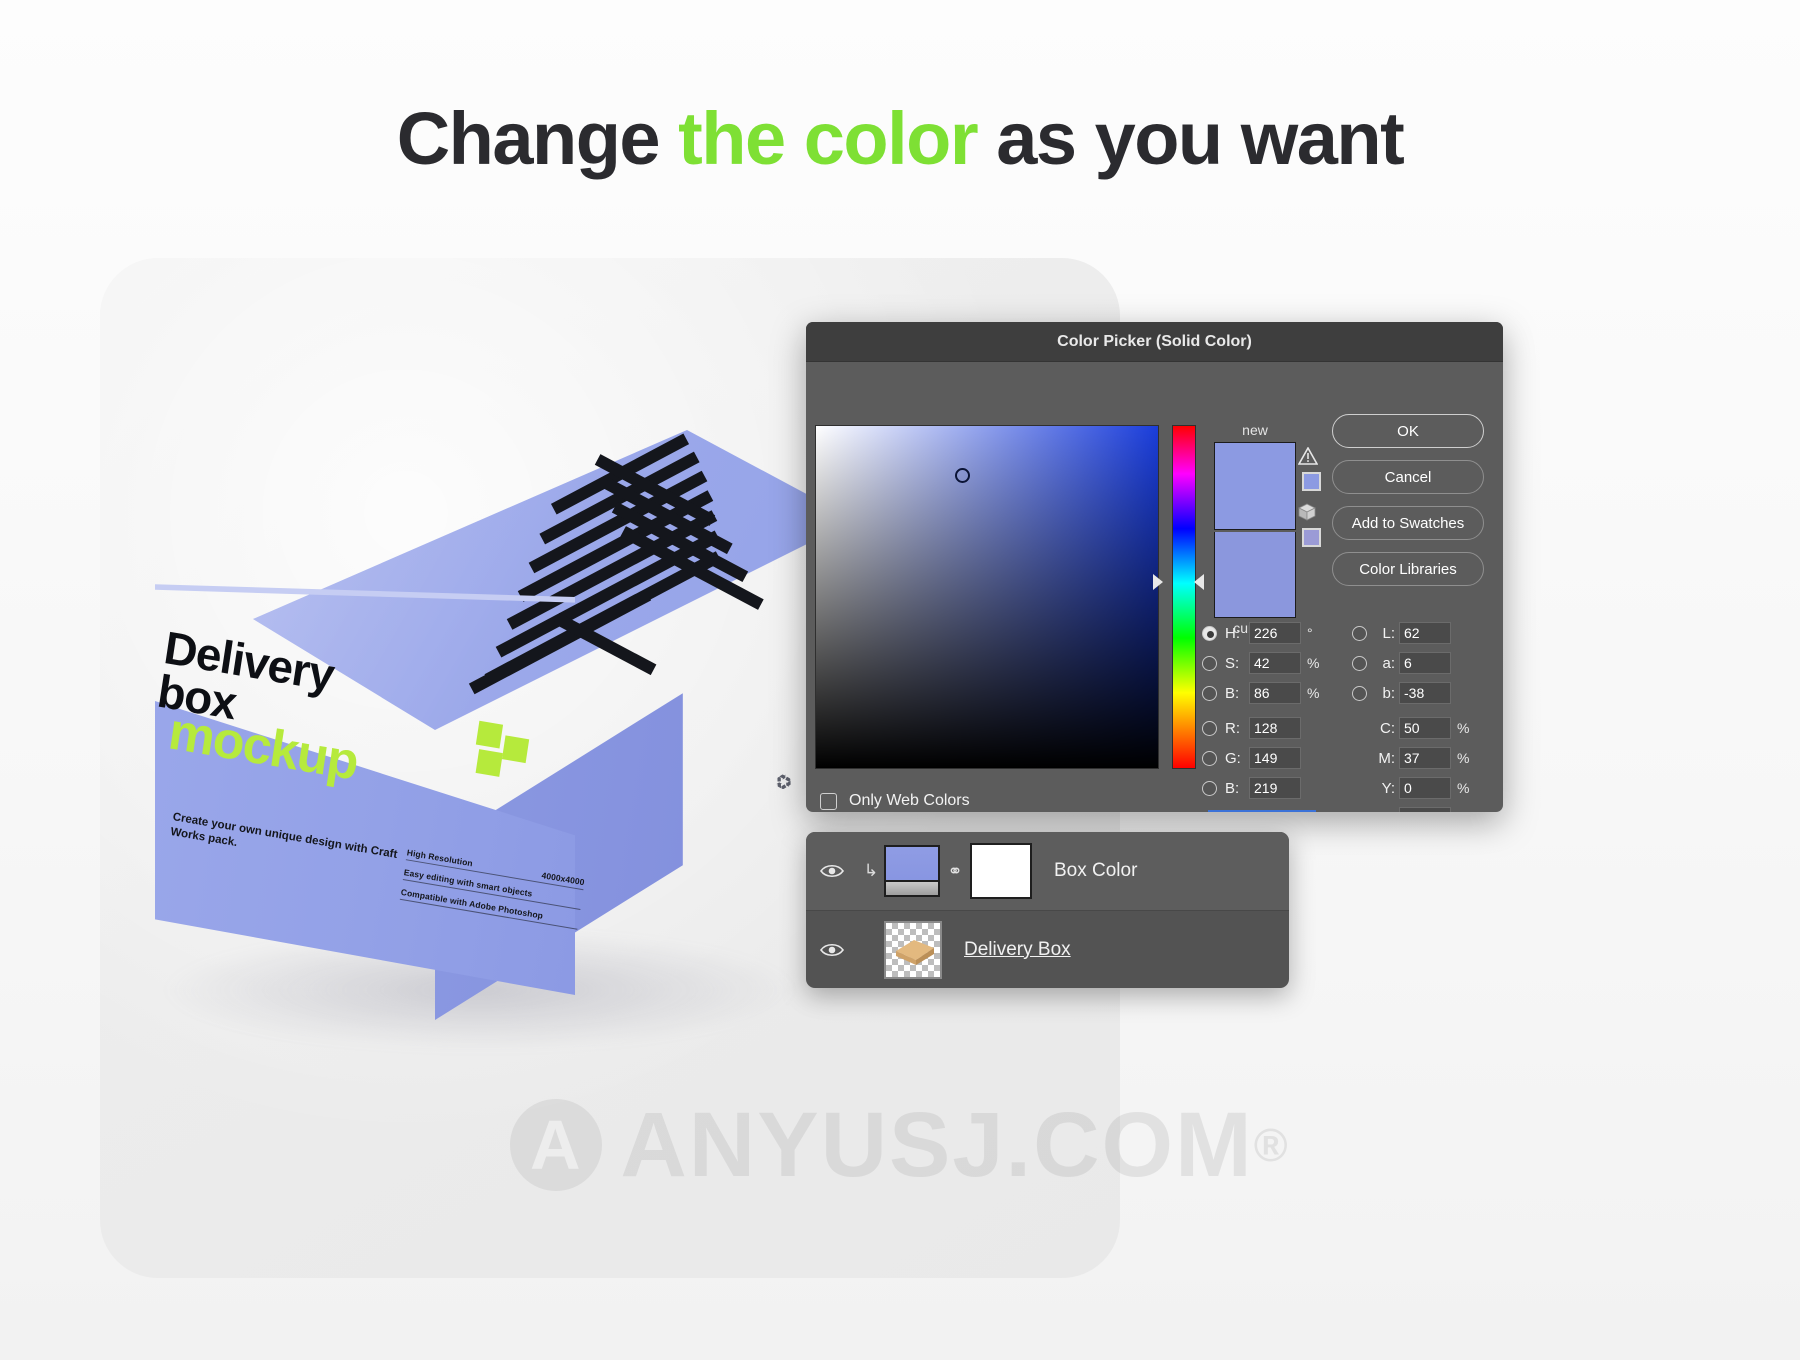 Image resolution: width=1800 pixels, height=1360 pixels. I want to click on field-row-g: G: 149, so click(1277, 758).